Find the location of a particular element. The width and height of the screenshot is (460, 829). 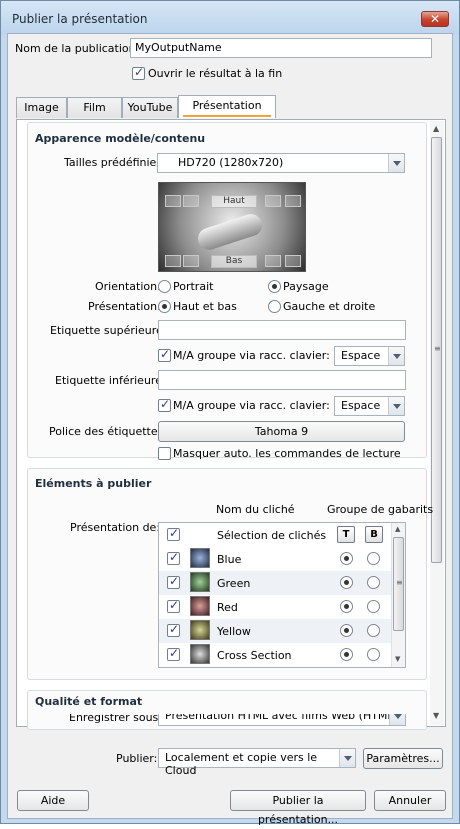

list-header-row: Sélection de clichés T B is located at coordinates (275, 535).